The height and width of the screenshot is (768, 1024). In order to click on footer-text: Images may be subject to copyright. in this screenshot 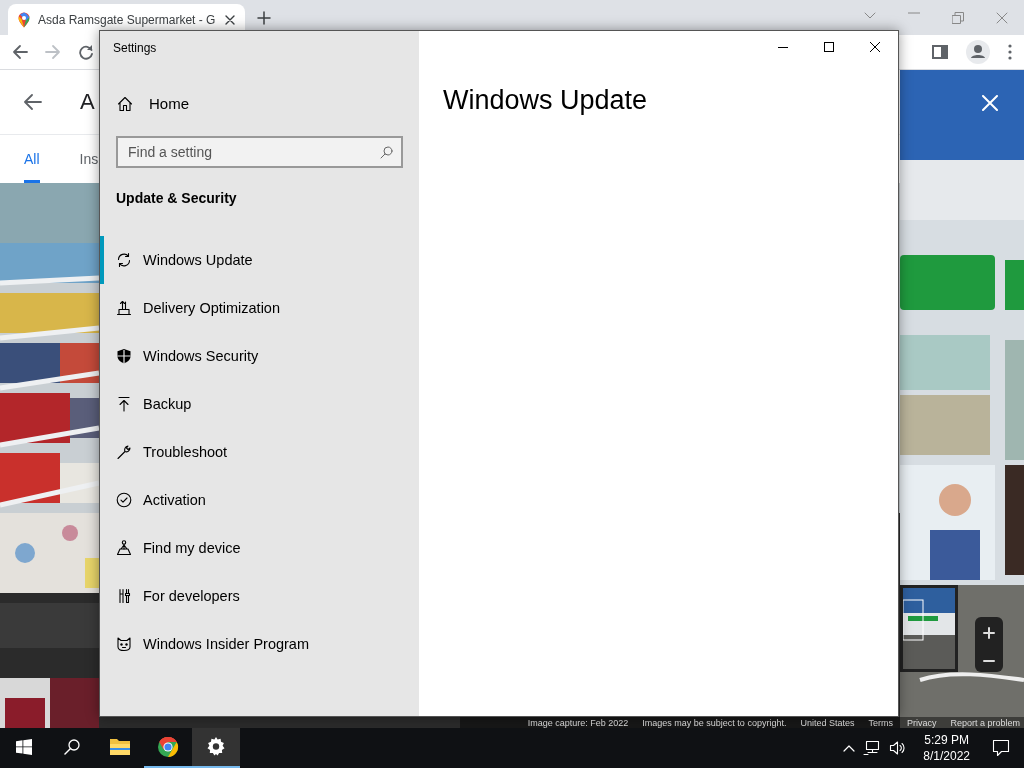, I will do `click(714, 722)`.